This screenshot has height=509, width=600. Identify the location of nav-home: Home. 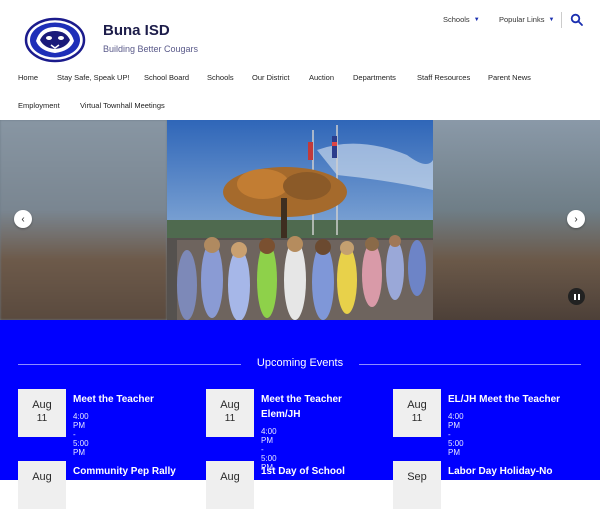
(28, 77).